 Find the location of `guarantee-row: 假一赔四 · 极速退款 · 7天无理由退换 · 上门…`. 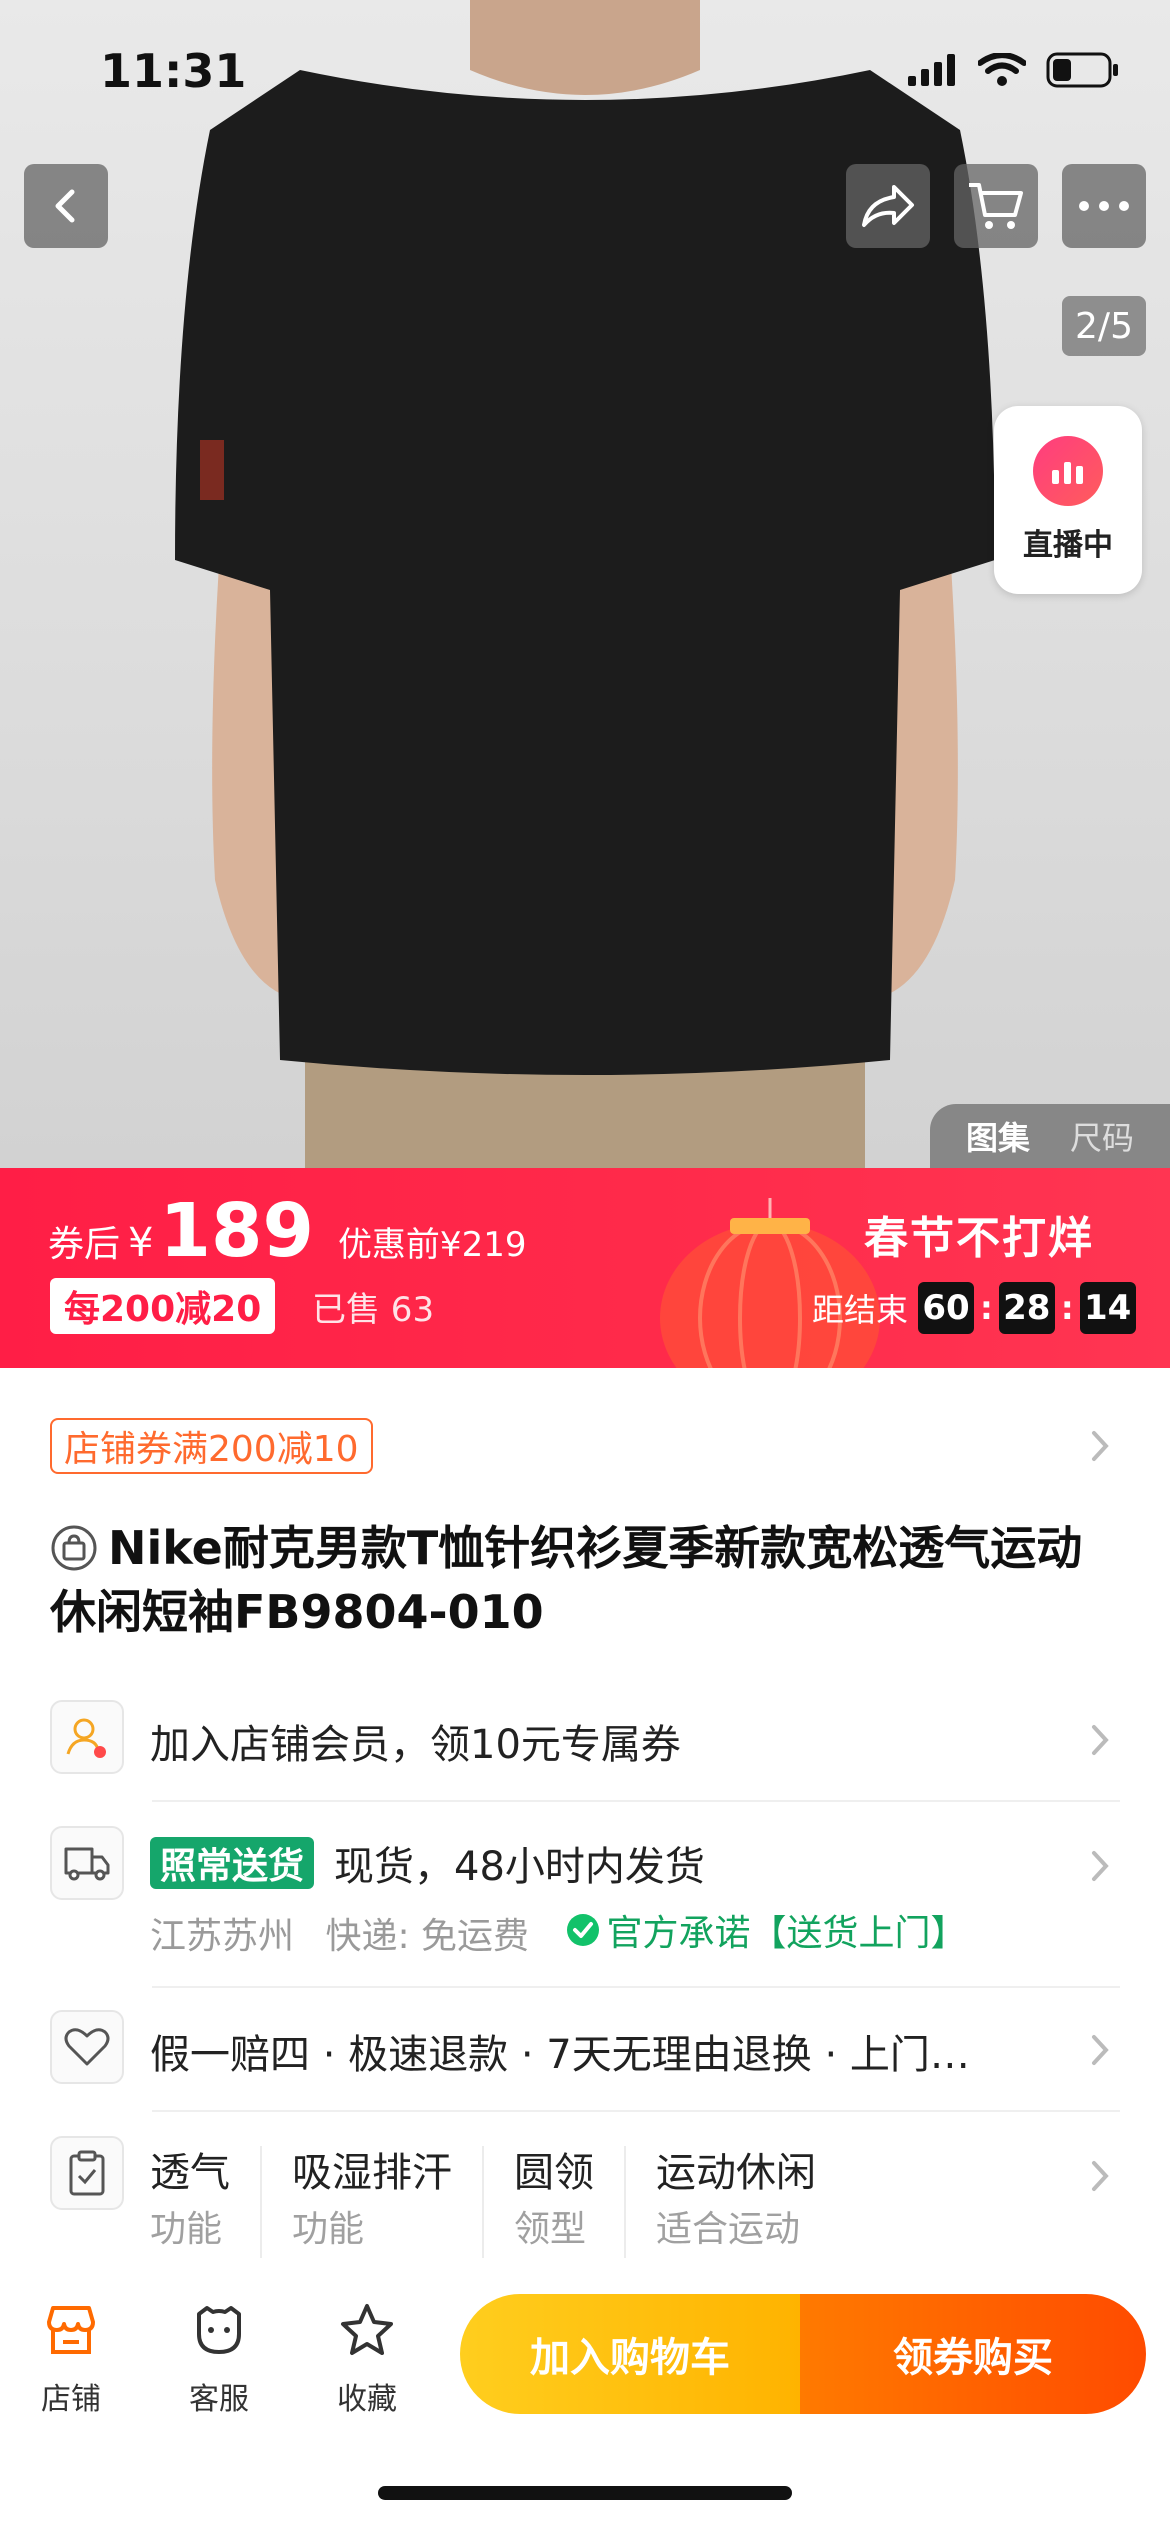

guarantee-row: 假一赔四 · 极速退款 · 7天无理由退换 · 上门… is located at coordinates (585, 2050).